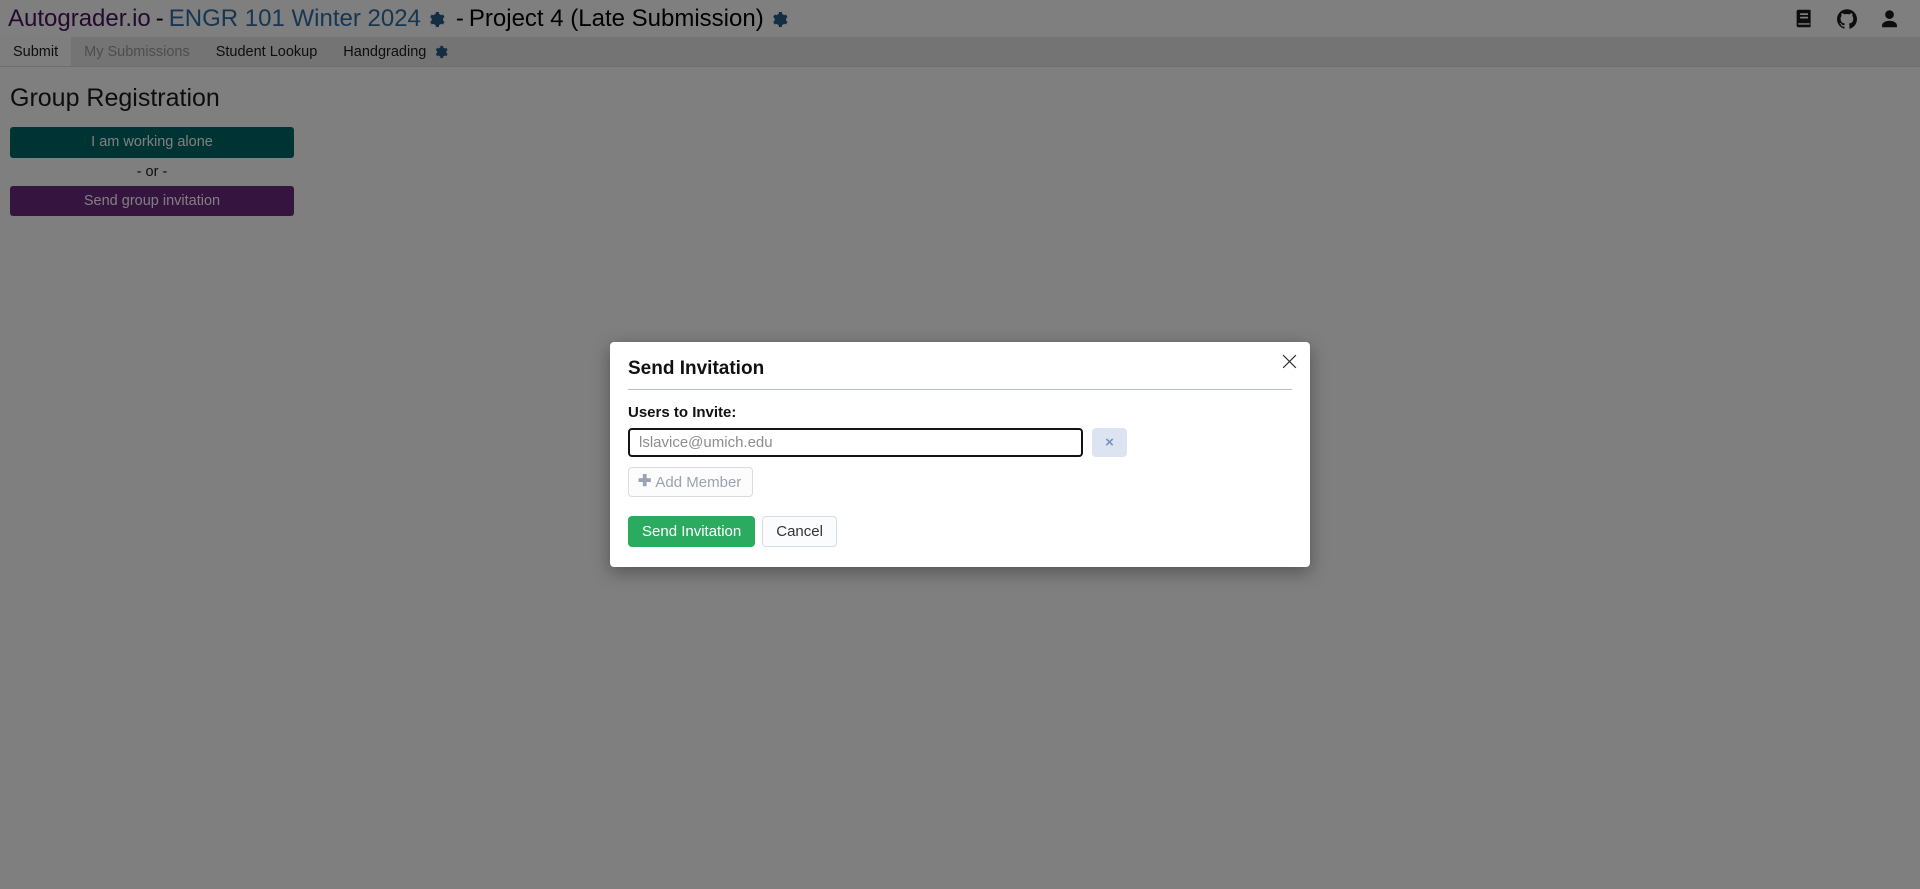 The image size is (1920, 889). What do you see at coordinates (682, 412) in the screenshot?
I see `users-to-invite-label: Users to Invite:` at bounding box center [682, 412].